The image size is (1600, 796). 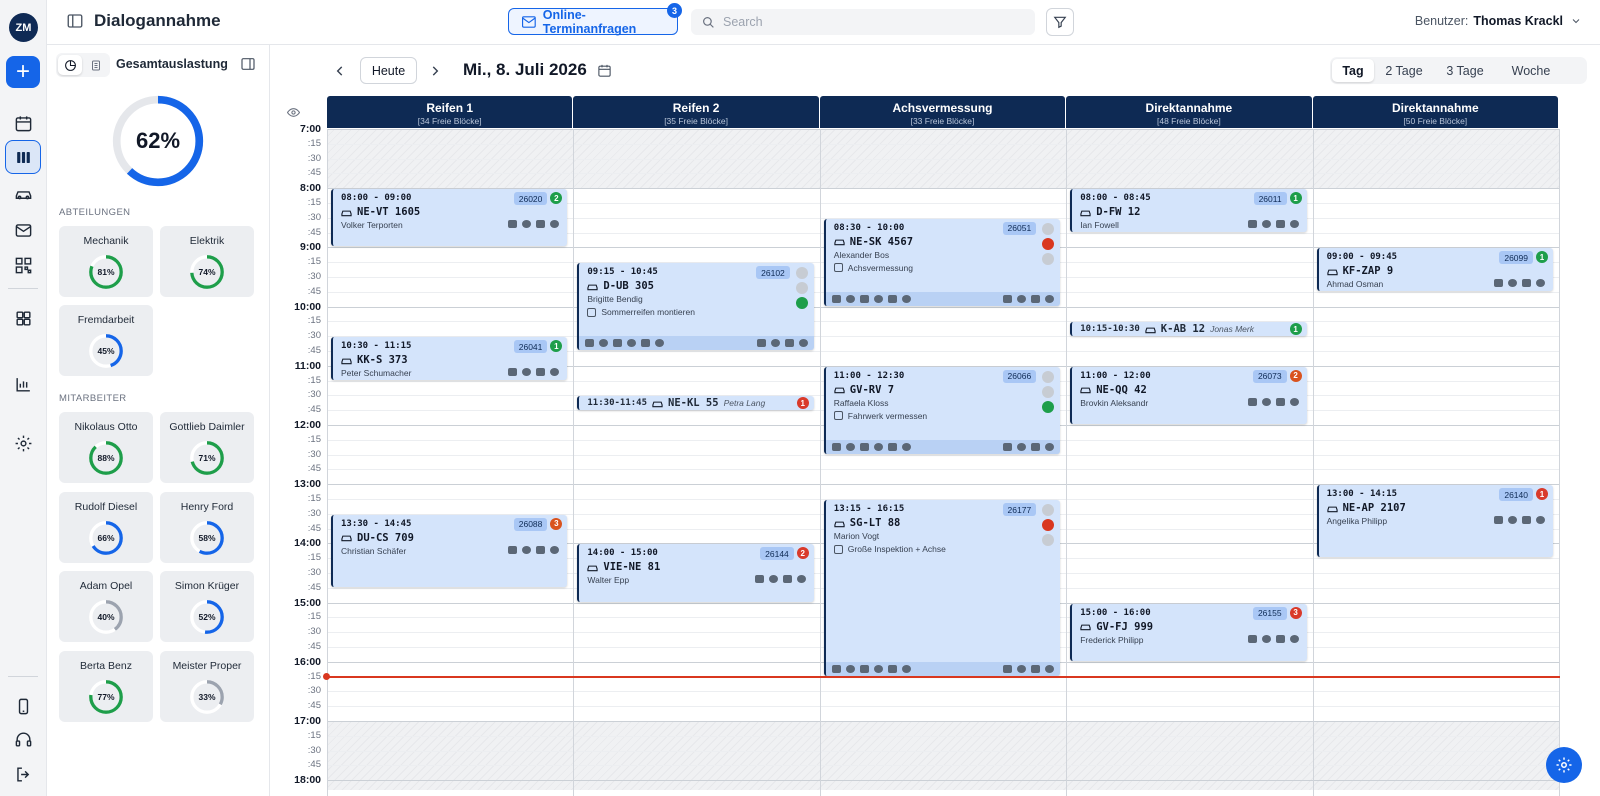 What do you see at coordinates (1189, 112) in the screenshot?
I see `resource-header: Direktannahme [48 Freie Blöcke]` at bounding box center [1189, 112].